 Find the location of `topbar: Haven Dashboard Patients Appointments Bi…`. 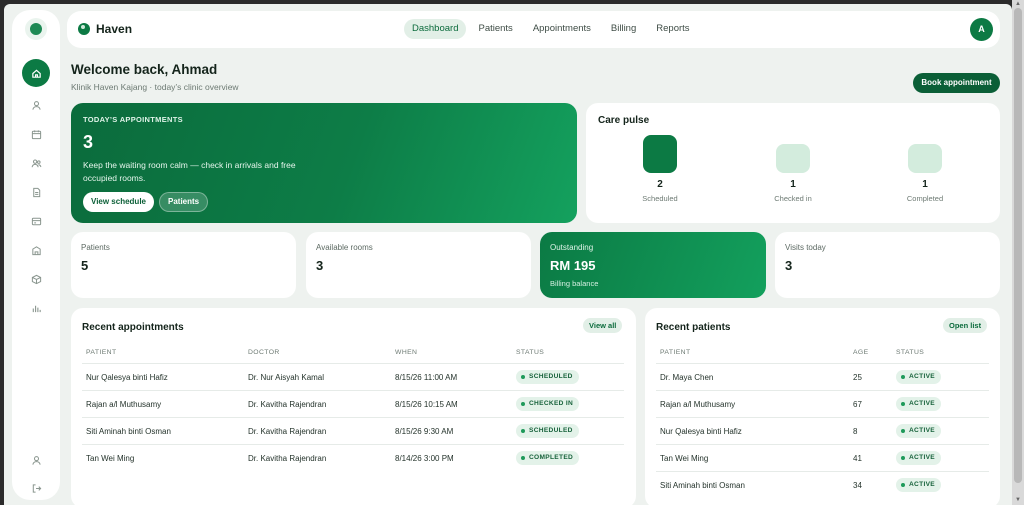

topbar: Haven Dashboard Patients Appointments Bi… is located at coordinates (533, 29).